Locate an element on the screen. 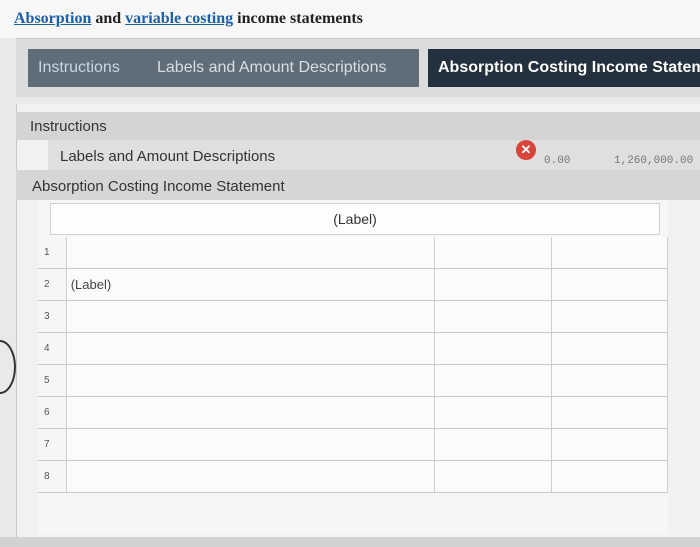 The image size is (700, 547). row-number: 6 is located at coordinates (47, 412).